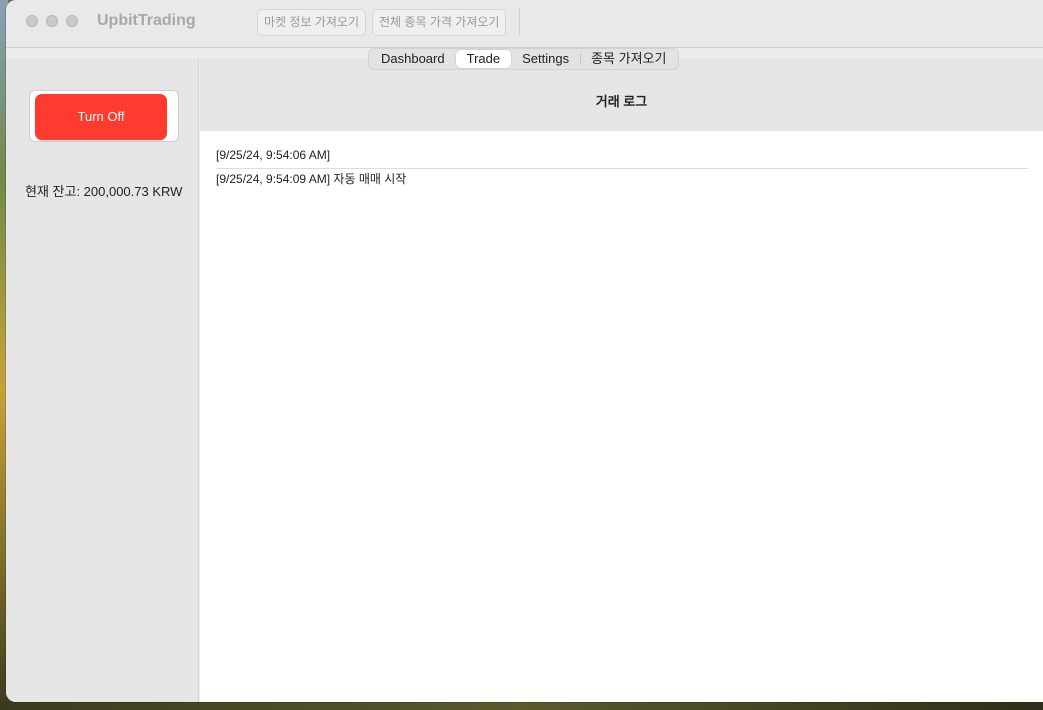  I want to click on log-entry: [9/25/24, 9:54:09 AM] 자동 매매 시작, so click(311, 179).